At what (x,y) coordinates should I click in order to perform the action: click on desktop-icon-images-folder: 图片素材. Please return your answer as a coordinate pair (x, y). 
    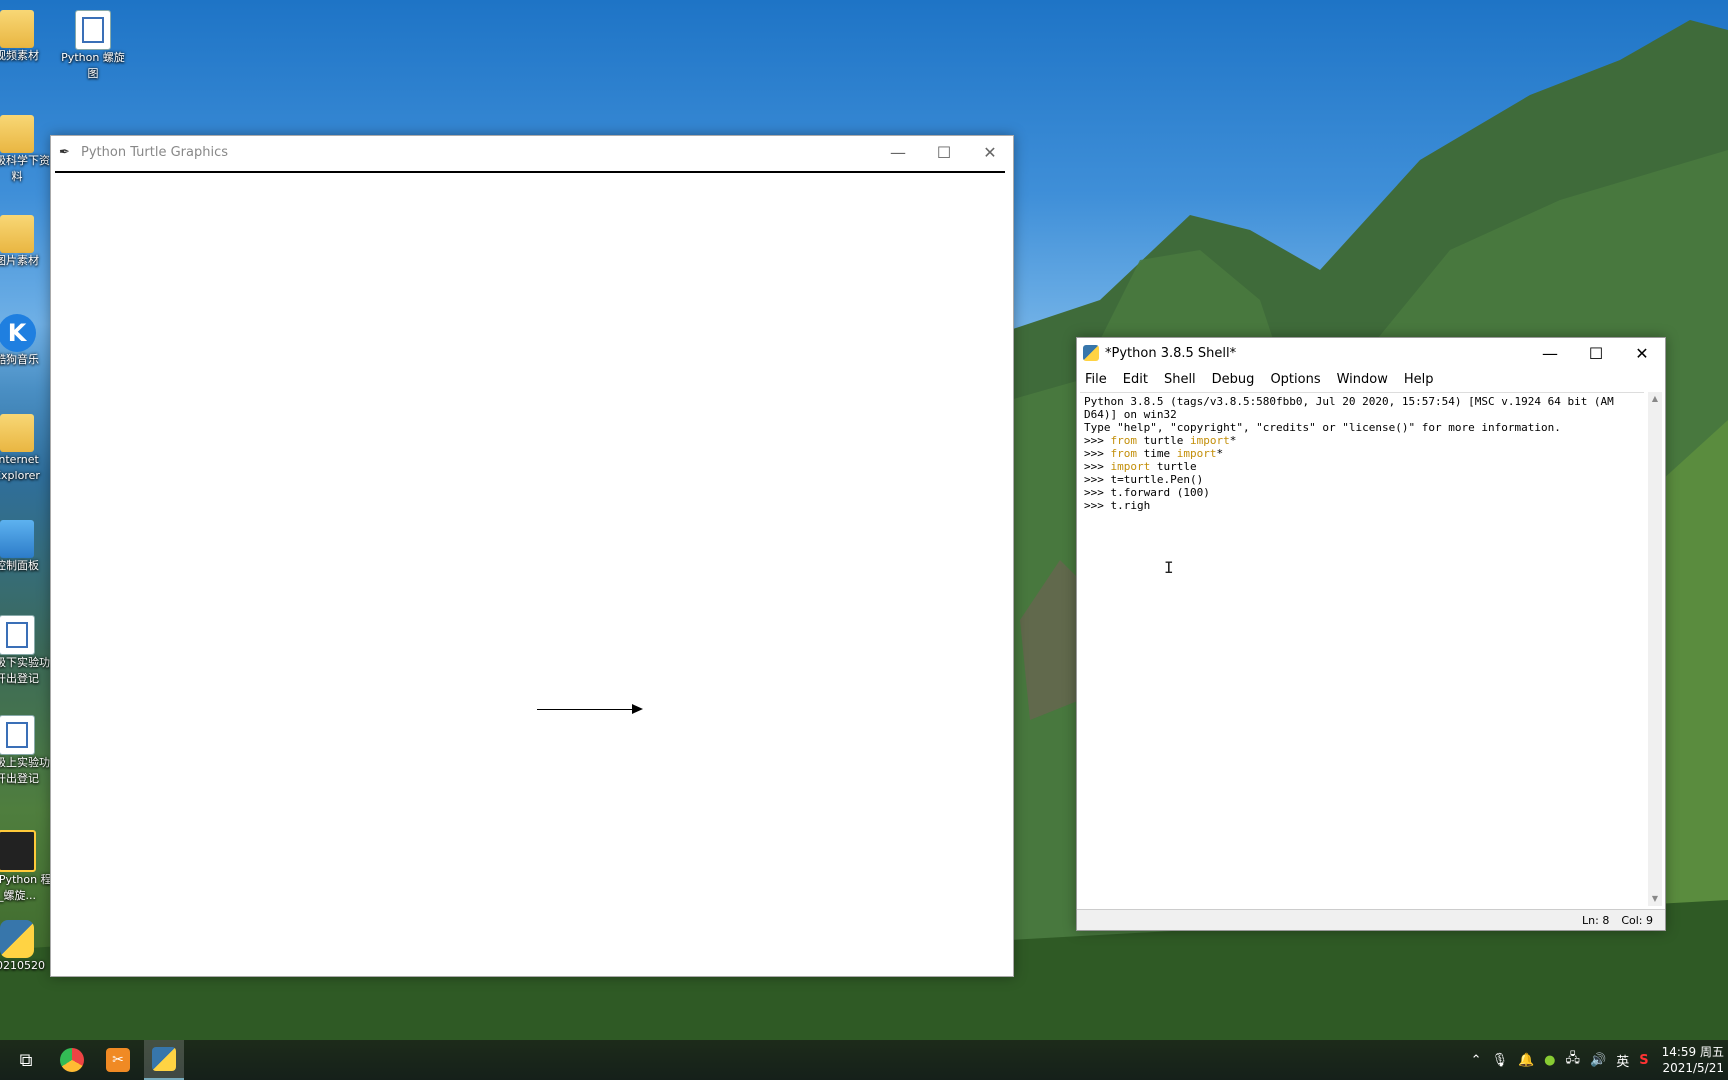
    Looking at the image, I should click on (26, 242).